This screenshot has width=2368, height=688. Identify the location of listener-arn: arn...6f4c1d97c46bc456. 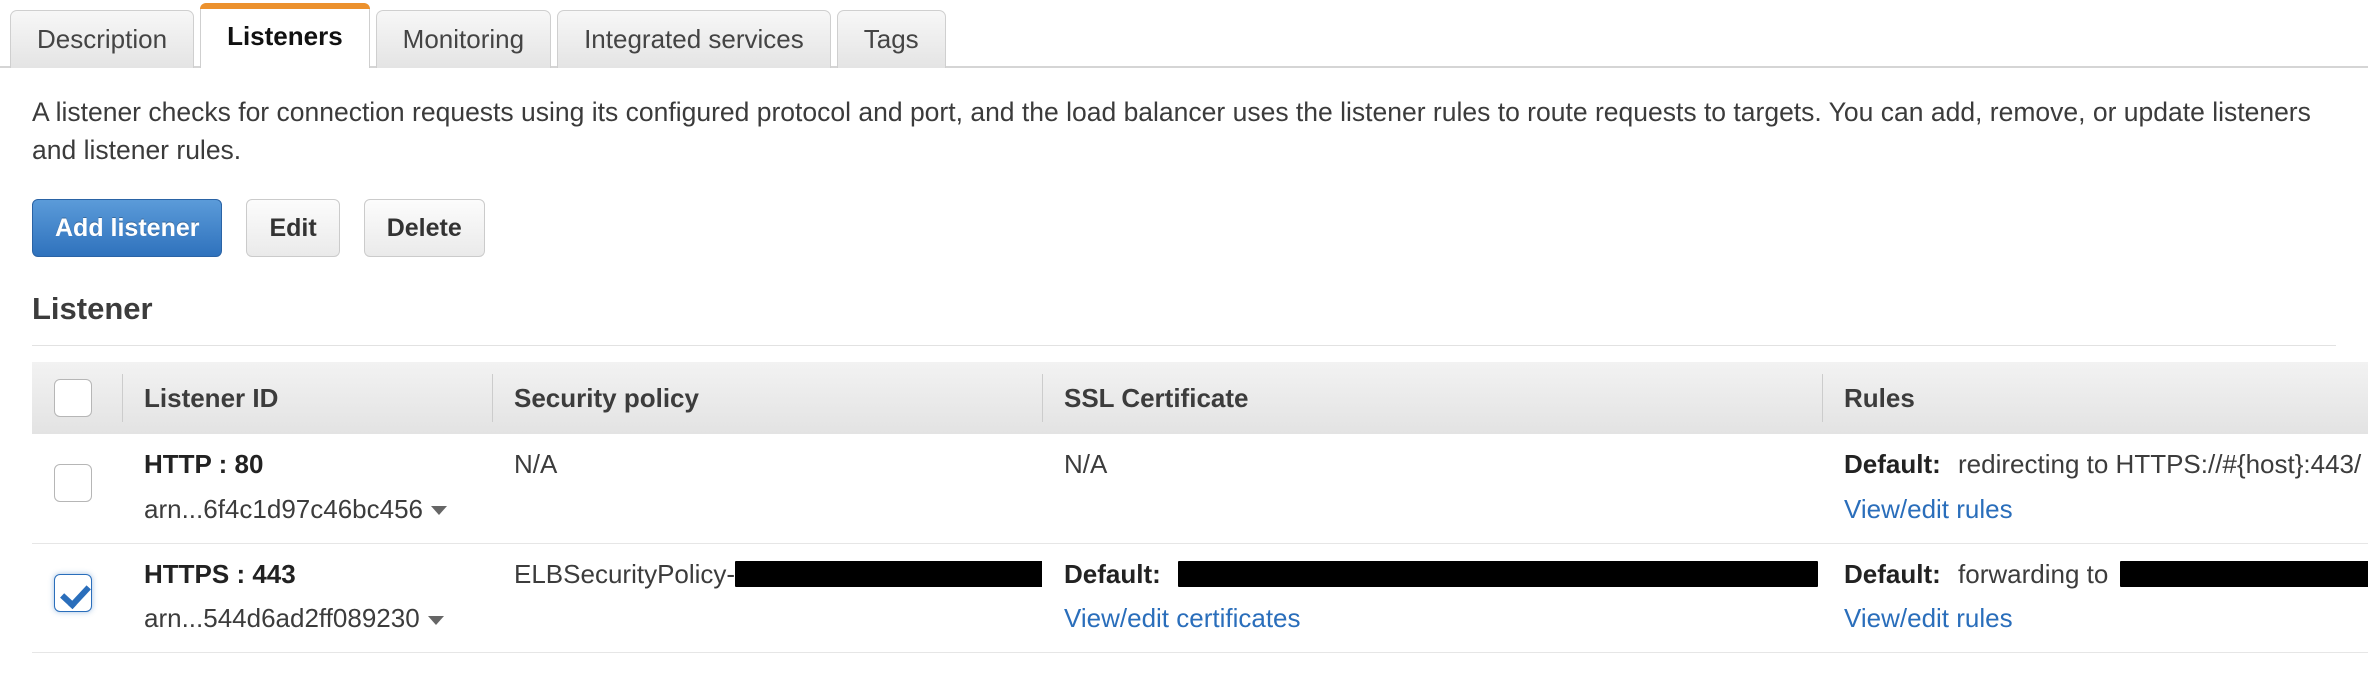
(318, 509).